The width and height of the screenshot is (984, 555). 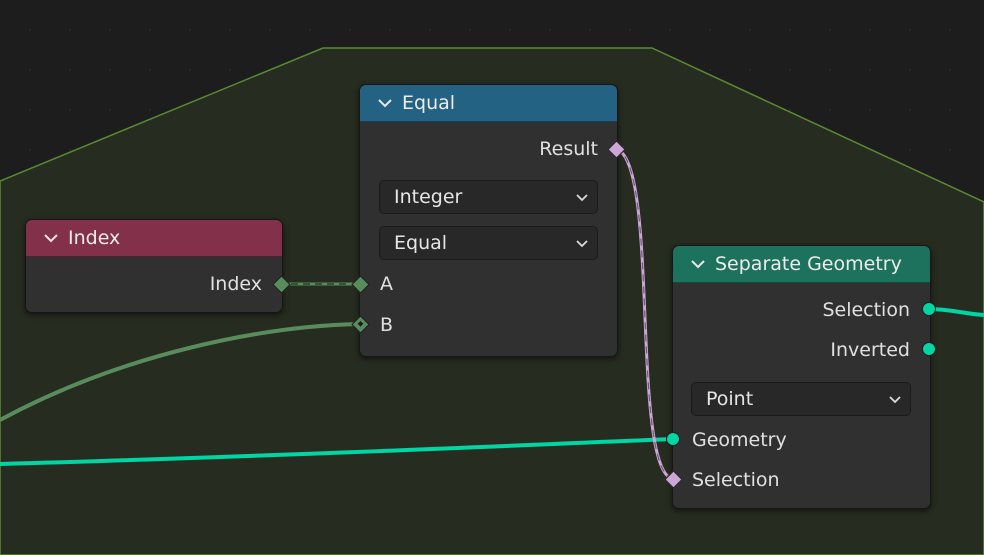 What do you see at coordinates (866, 310) in the screenshot?
I see `sep-output-selection-label: Selection` at bounding box center [866, 310].